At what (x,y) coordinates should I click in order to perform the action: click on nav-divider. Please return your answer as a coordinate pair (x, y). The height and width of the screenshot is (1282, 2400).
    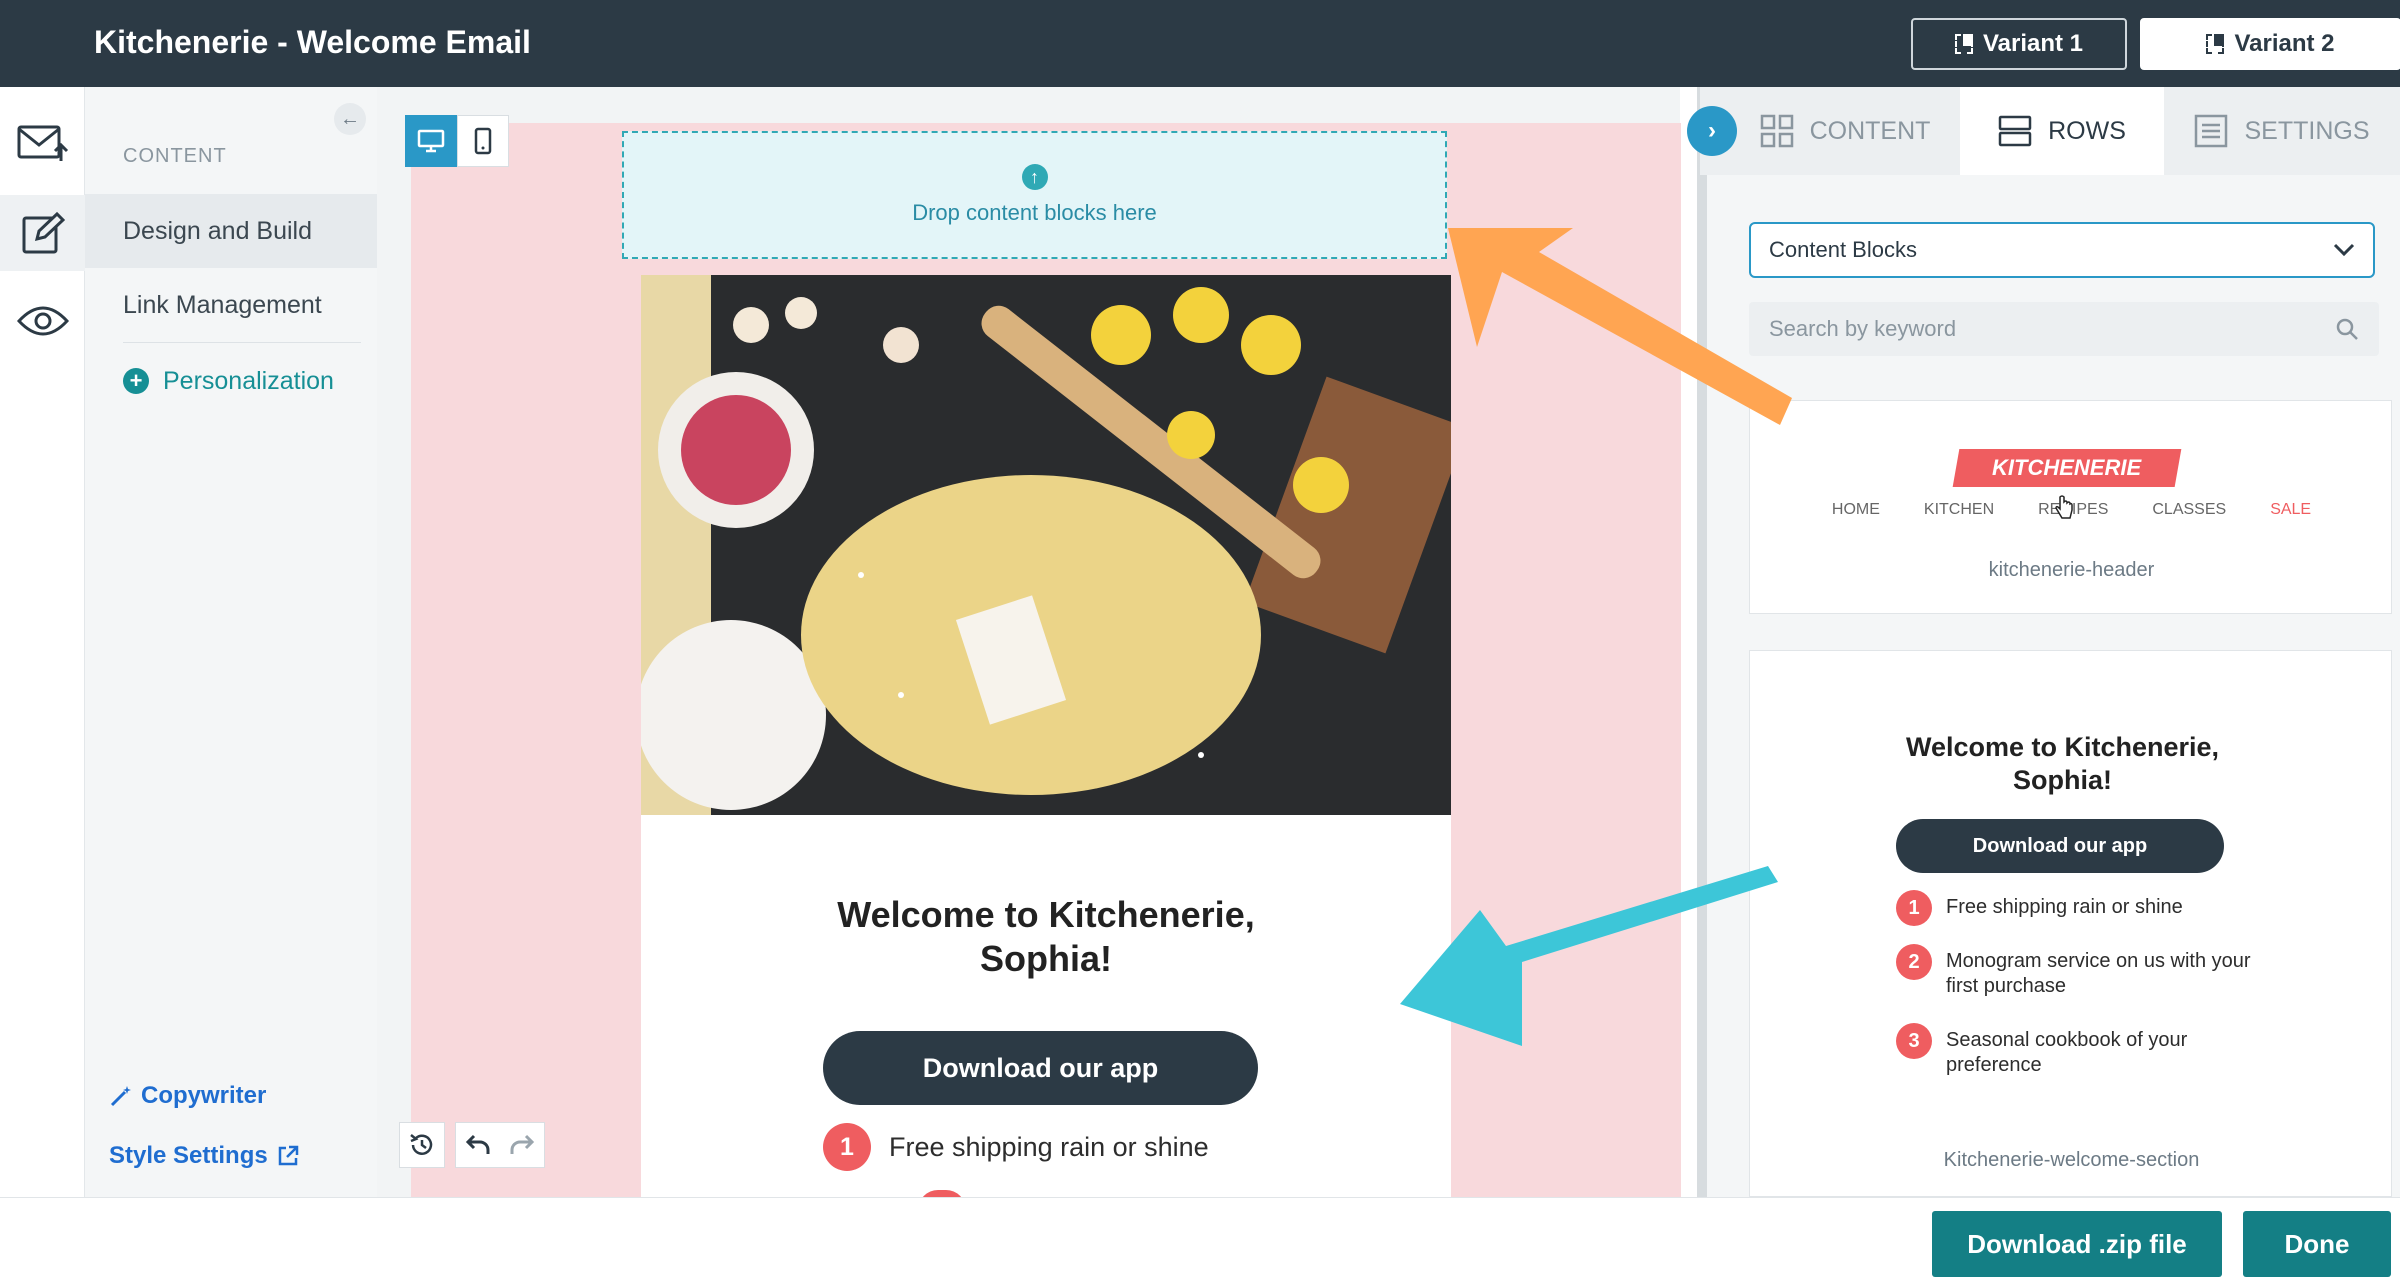
    Looking at the image, I should click on (242, 342).